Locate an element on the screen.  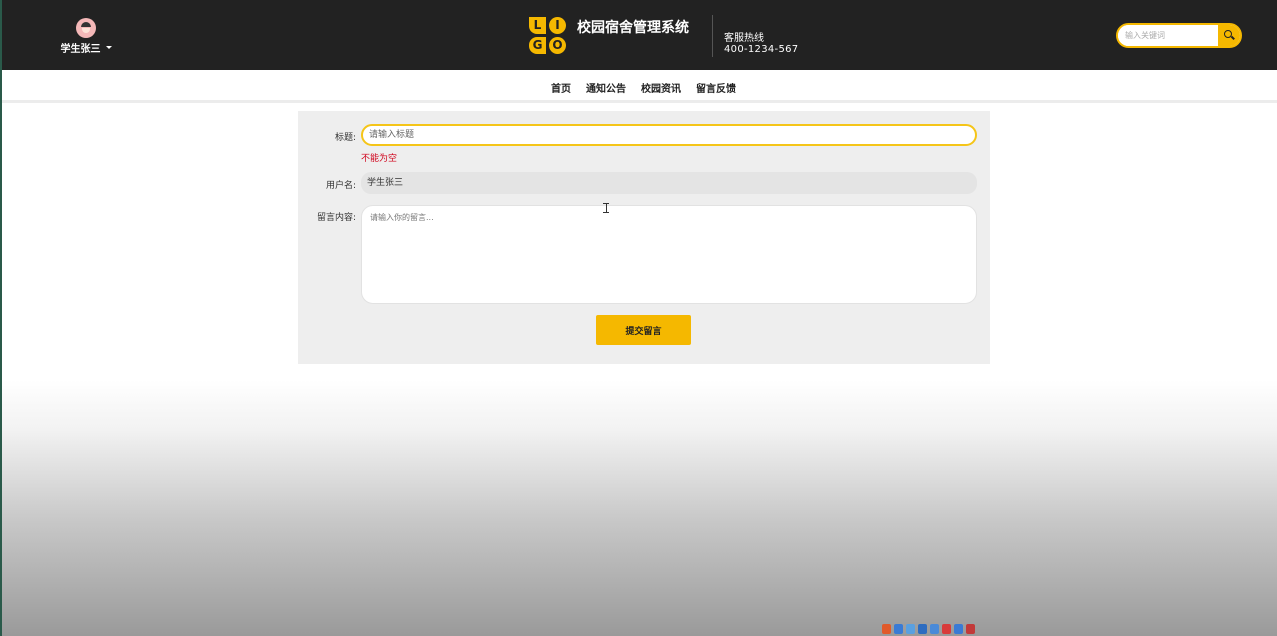
logo-letter: G is located at coordinates (537, 45).